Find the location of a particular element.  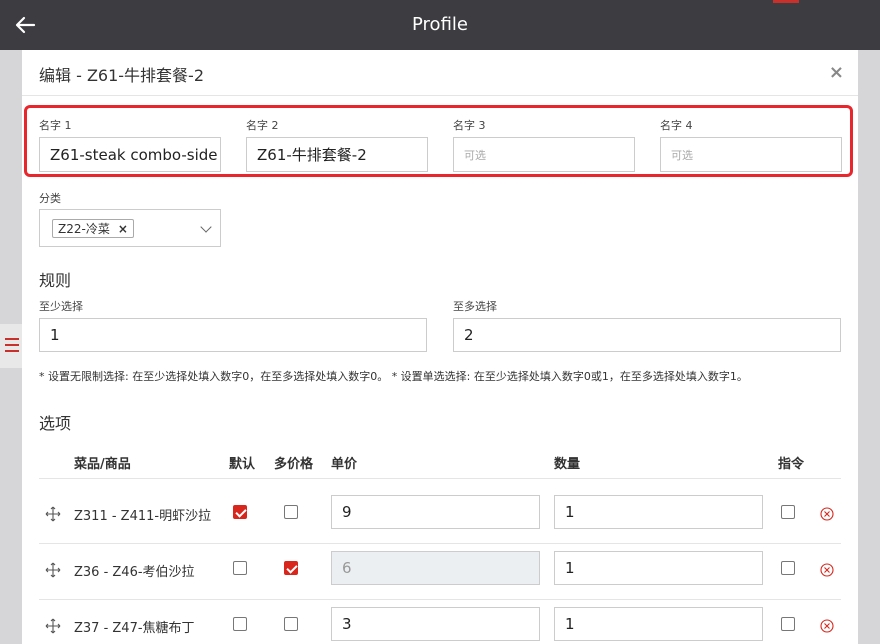

menu-icon is located at coordinates (11, 346).